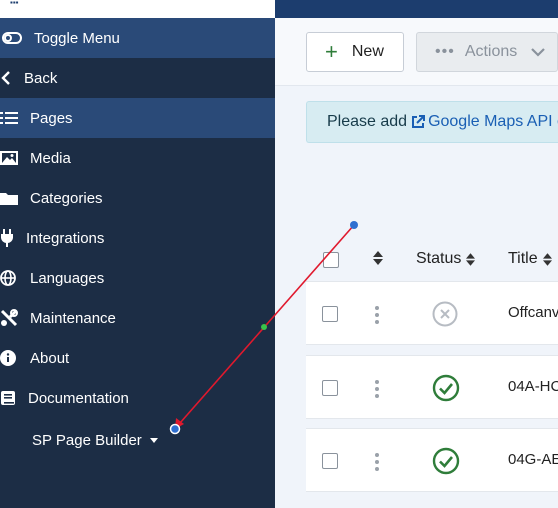 The width and height of the screenshot is (558, 508). What do you see at coordinates (419, 121) in the screenshot?
I see `external-link-icon` at bounding box center [419, 121].